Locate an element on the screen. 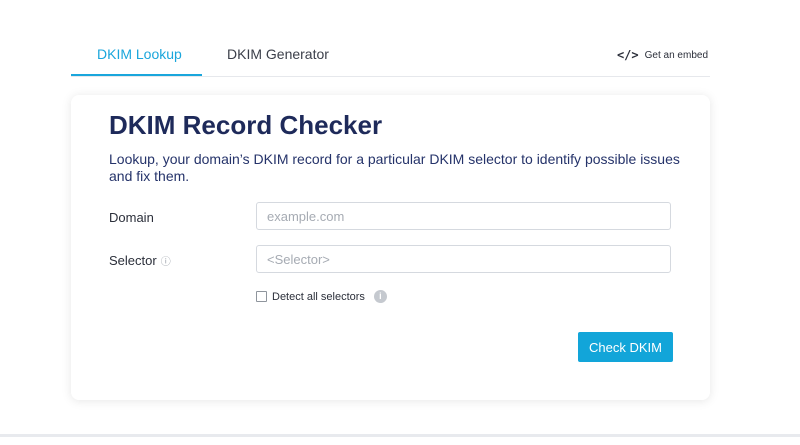  detect-all-selectors-checkbox is located at coordinates (261, 296).